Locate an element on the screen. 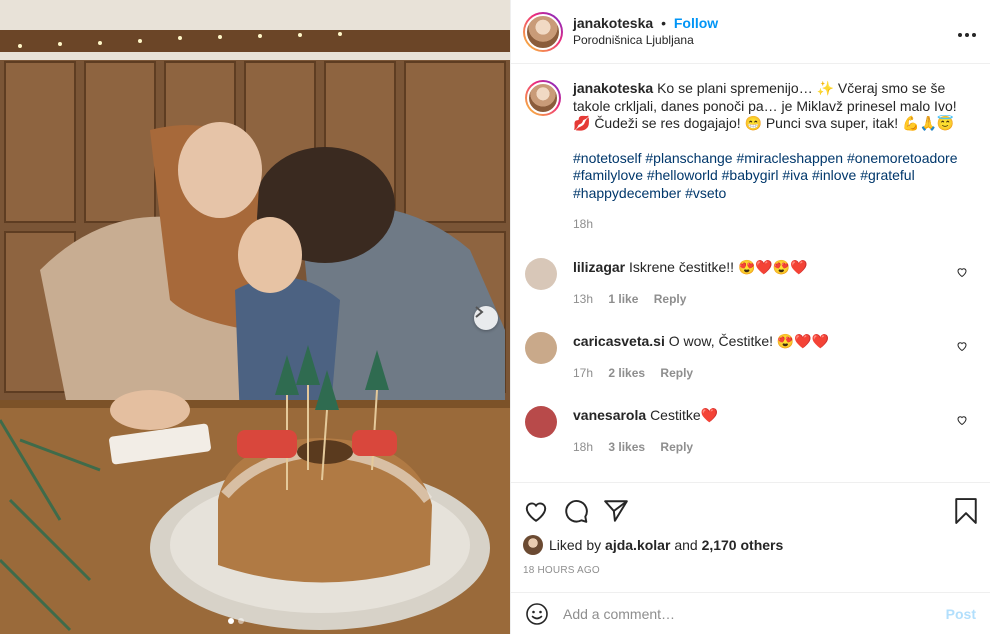 The image size is (990, 634). caption-avatar is located at coordinates (543, 98).